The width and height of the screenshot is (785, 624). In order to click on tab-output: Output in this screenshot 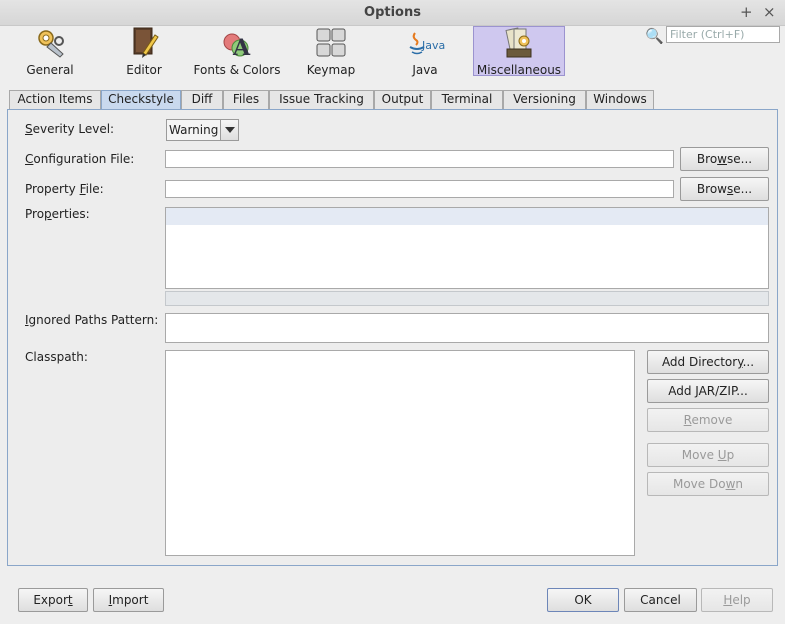, I will do `click(402, 99)`.